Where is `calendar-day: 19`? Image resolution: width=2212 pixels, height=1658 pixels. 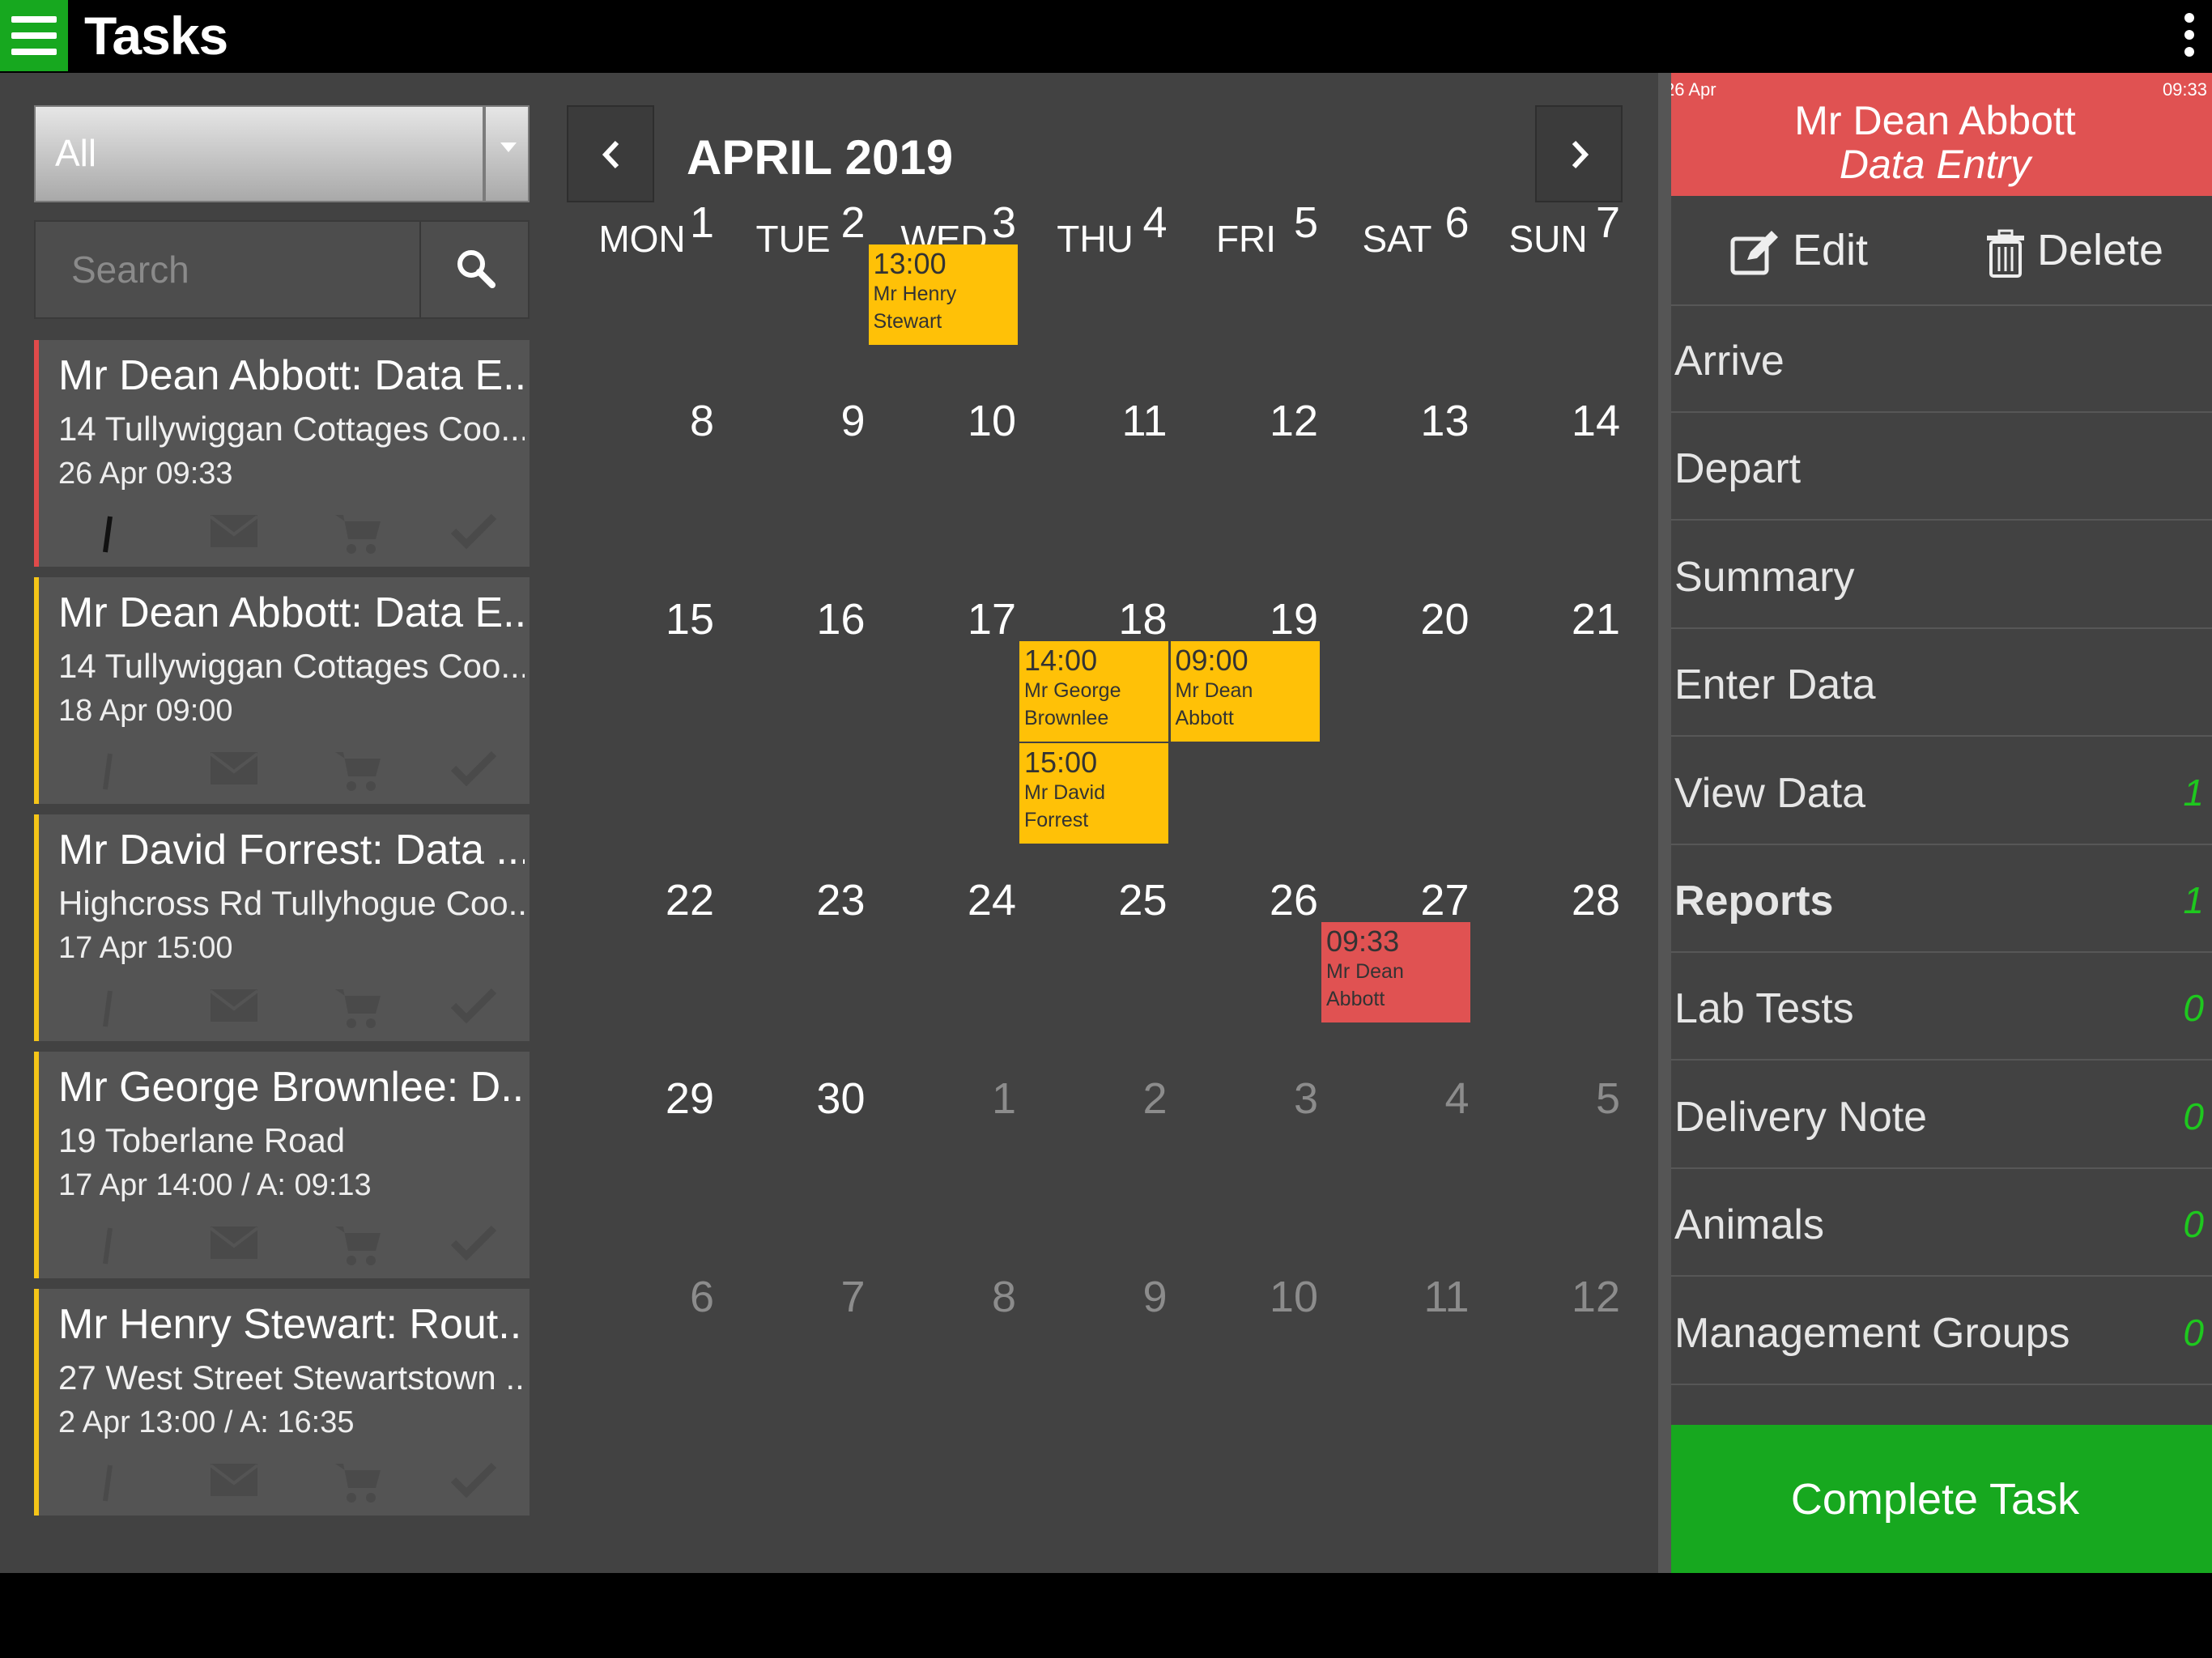 calendar-day: 19 is located at coordinates (1270, 619).